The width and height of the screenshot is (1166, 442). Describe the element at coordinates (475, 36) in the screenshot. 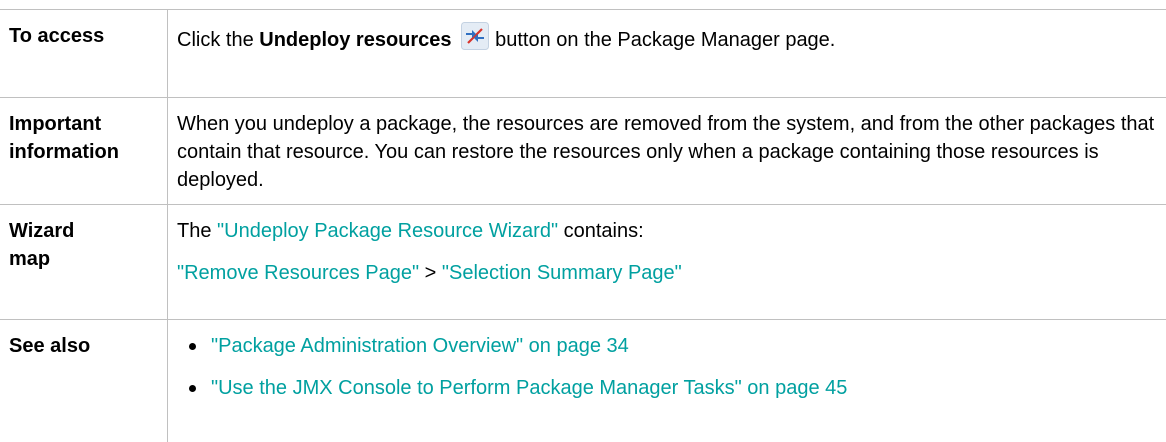

I see `undeploy-resources-icon` at that location.